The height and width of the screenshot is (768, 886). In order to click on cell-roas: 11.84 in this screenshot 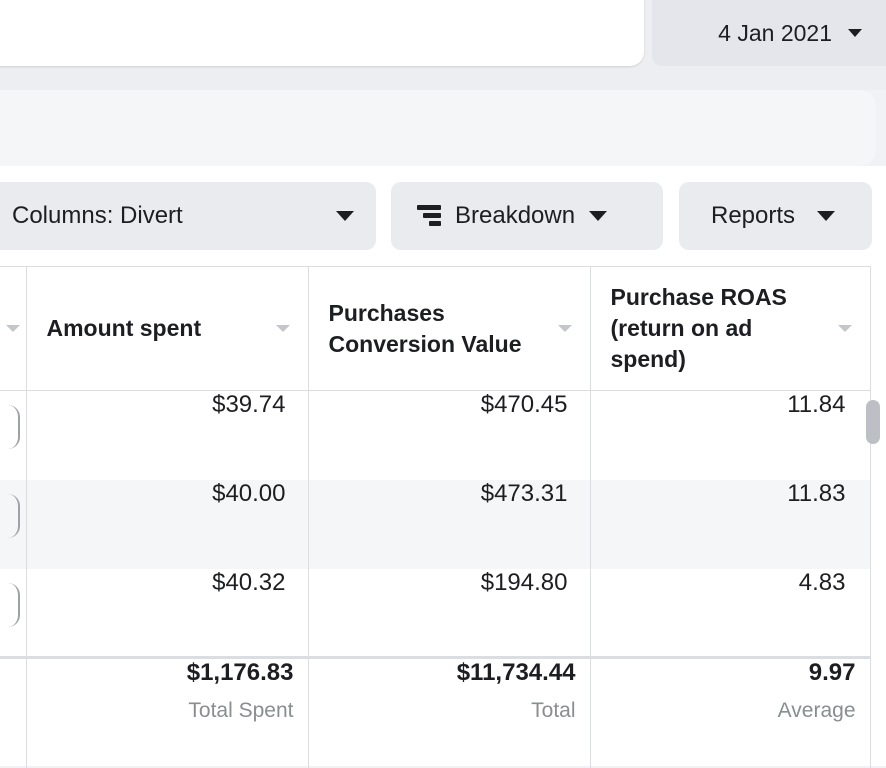, I will do `click(730, 435)`.